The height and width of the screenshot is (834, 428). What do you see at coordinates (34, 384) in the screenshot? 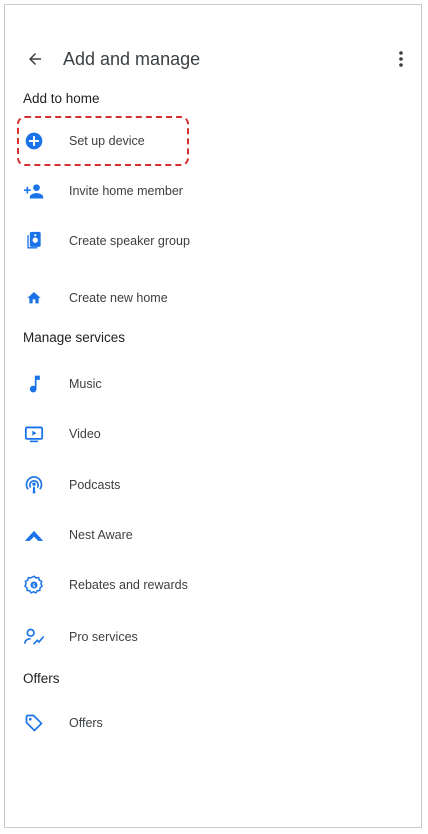
I see `music-note-icon` at bounding box center [34, 384].